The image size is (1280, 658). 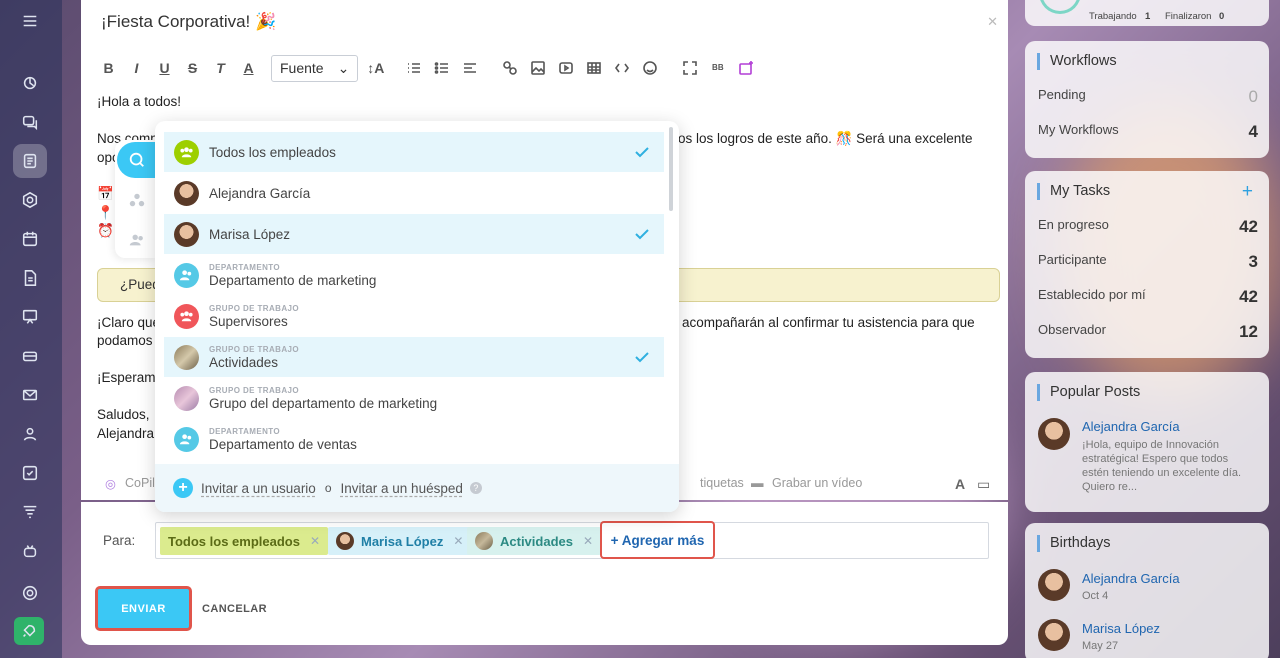 I want to click on list-item: DEPARTAMENTO Departamento de marketing, so click(x=414, y=275).